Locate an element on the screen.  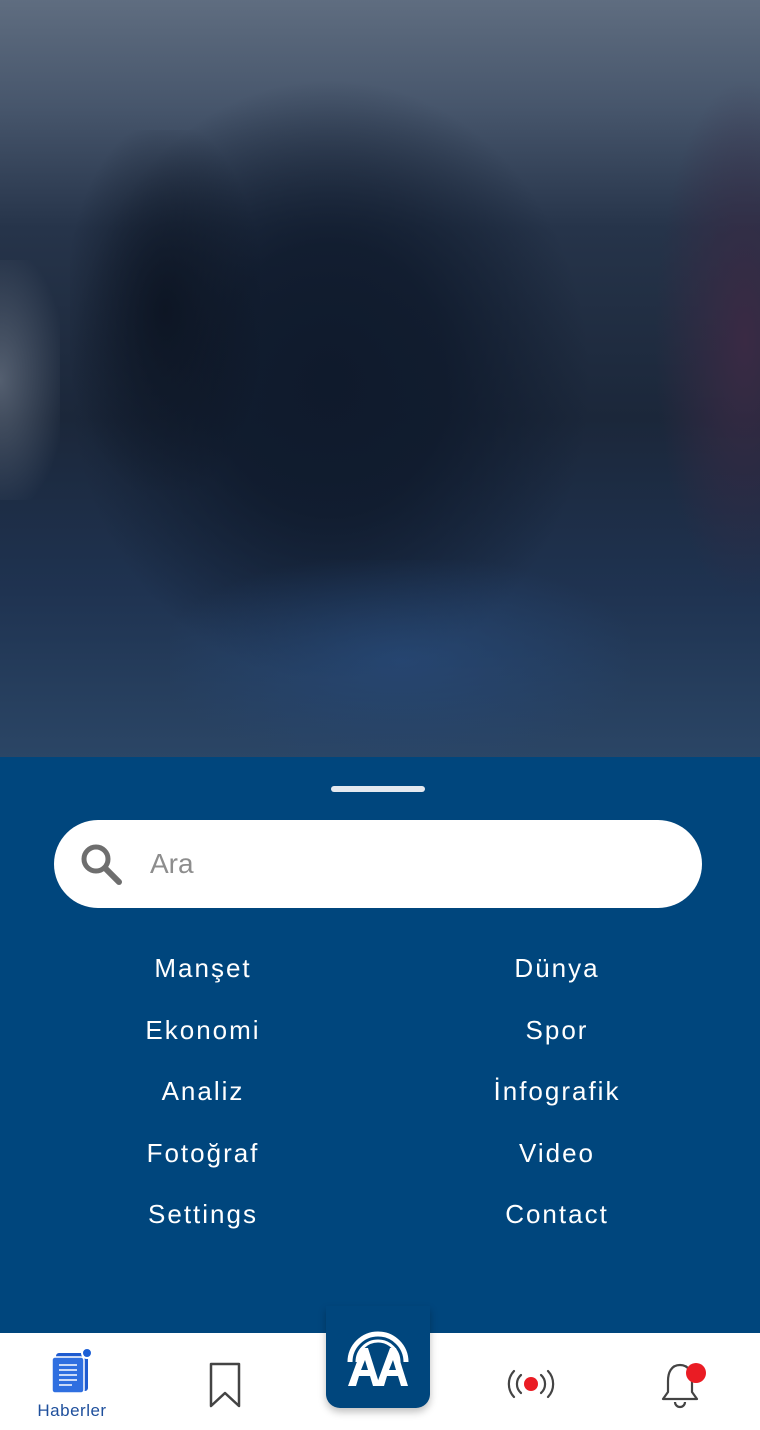
sheet-drag-handle is located at coordinates (378, 789).